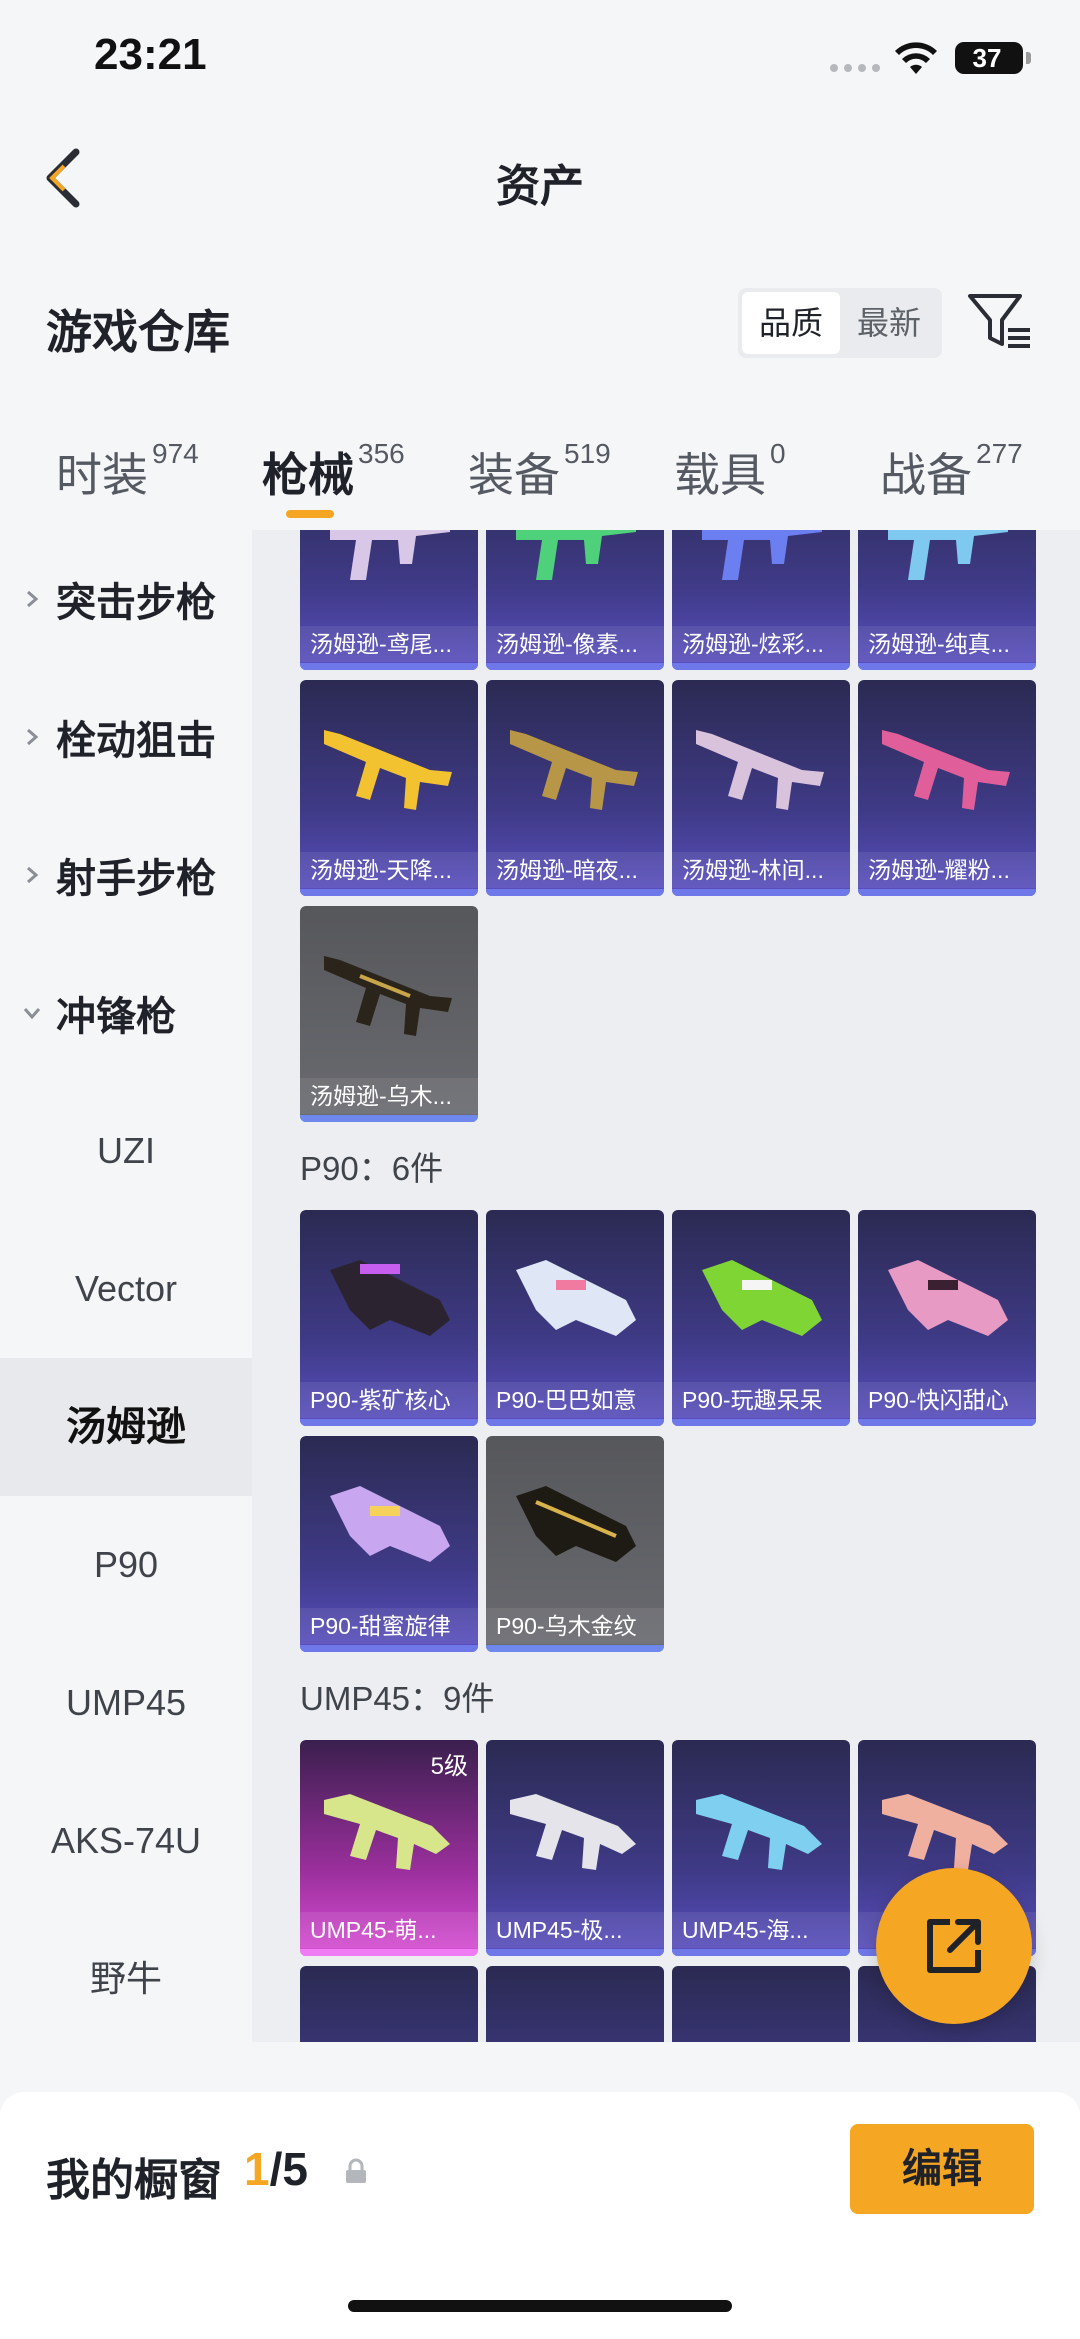  I want to click on sort-latest-button: 最新, so click(889, 323).